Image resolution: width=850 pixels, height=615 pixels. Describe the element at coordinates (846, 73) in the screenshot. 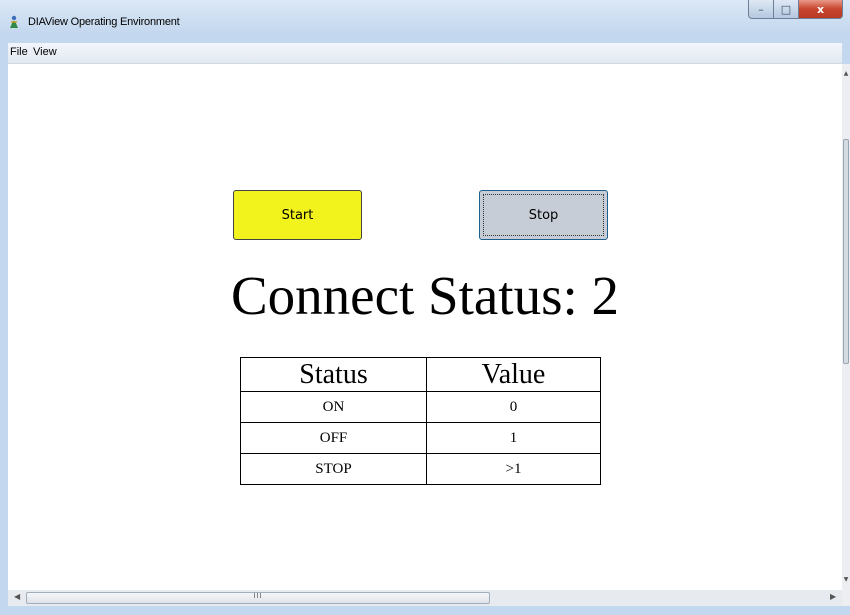

I see `scroll-up-icon: ▲` at that location.